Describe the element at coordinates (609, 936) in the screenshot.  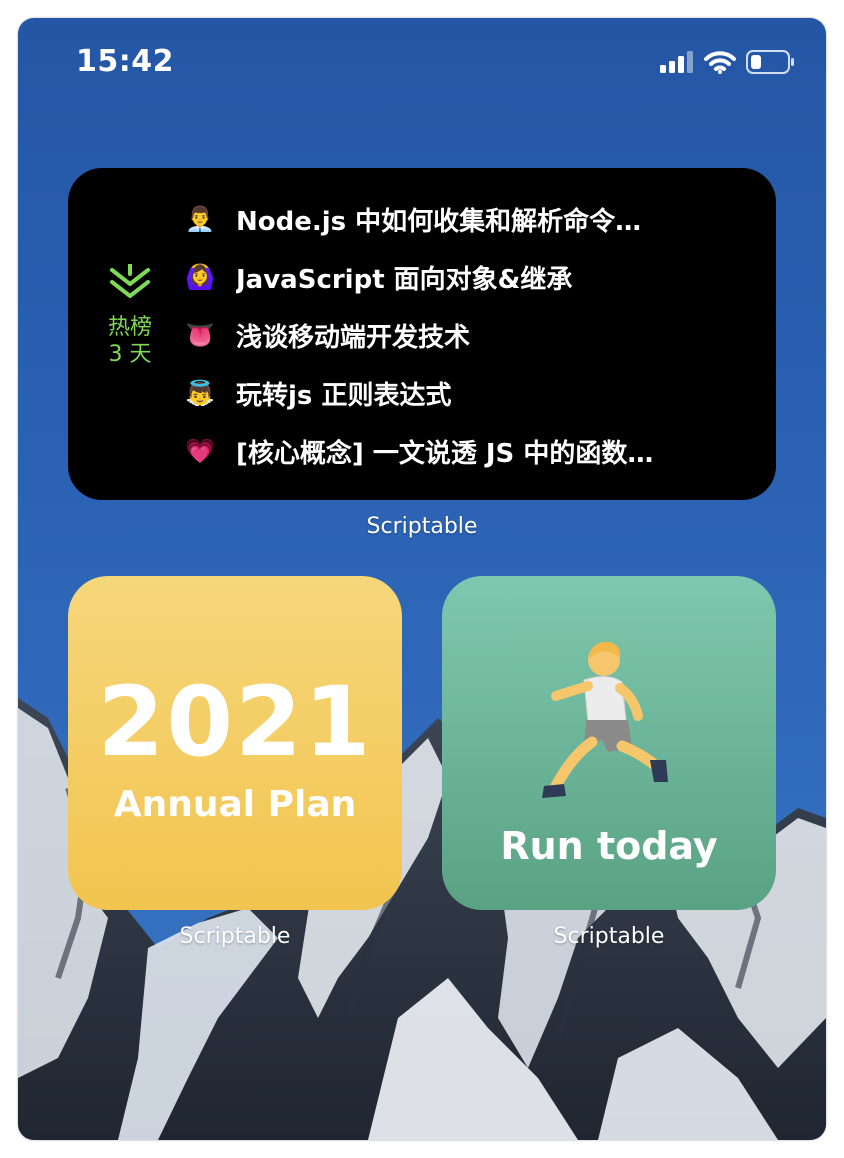
I see `run-today-widget-caption: Scriptable` at that location.